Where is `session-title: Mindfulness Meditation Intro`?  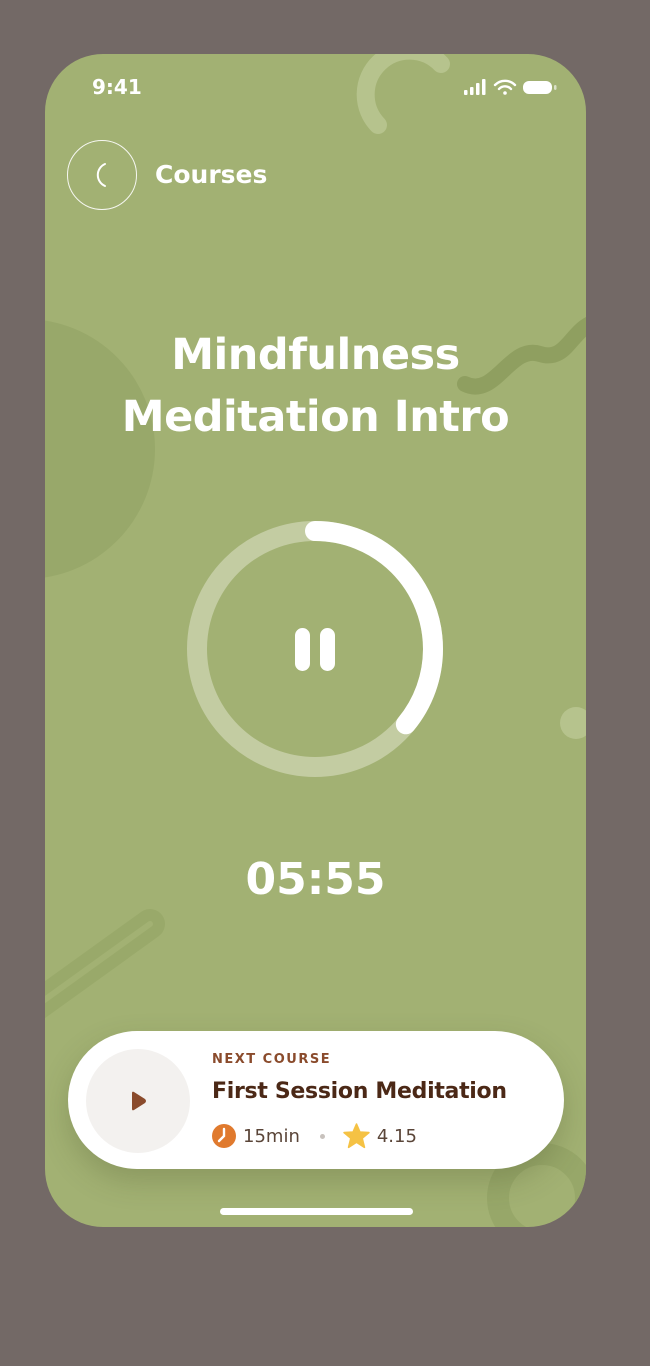
session-title: Mindfulness Meditation Intro is located at coordinates (315, 386).